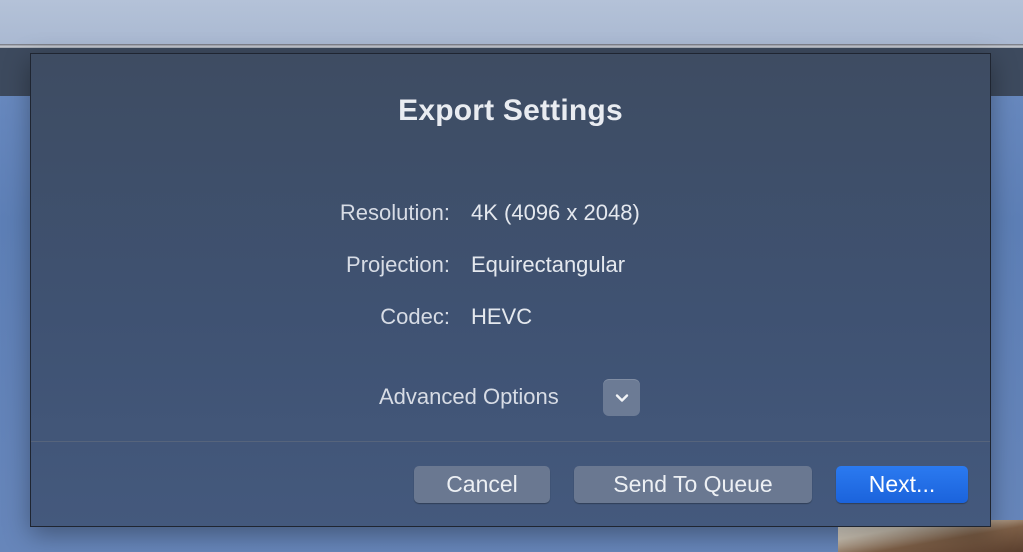 This screenshot has height=552, width=1023. Describe the element at coordinates (415, 316) in the screenshot. I see `codec-label: Codec:` at that location.